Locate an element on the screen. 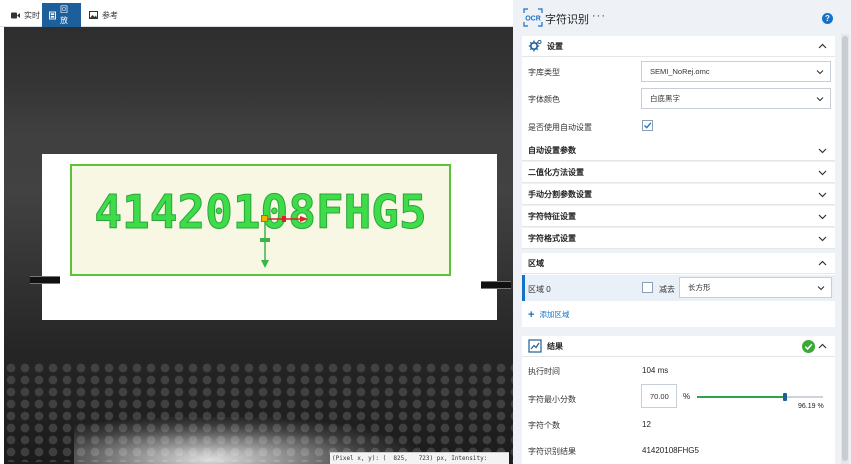 This screenshot has width=851, height=464. panel-header: OCR 字符识别 ··· ? is located at coordinates (682, 17).